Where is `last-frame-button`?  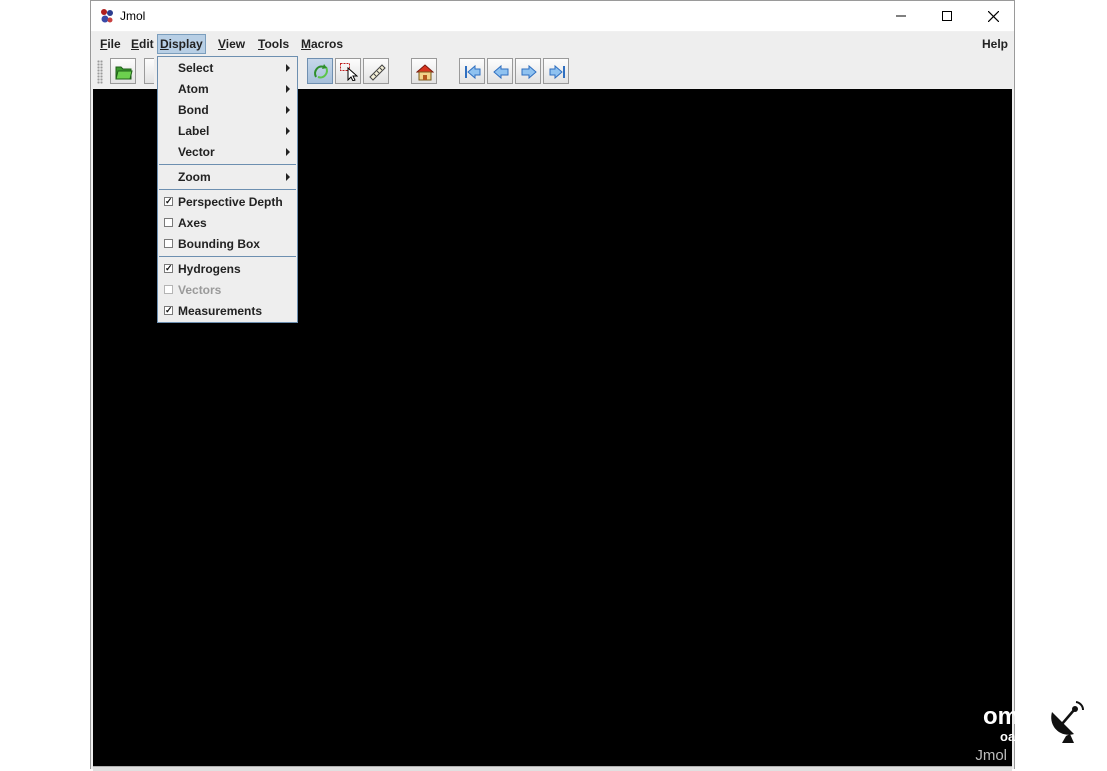
last-frame-button is located at coordinates (556, 71).